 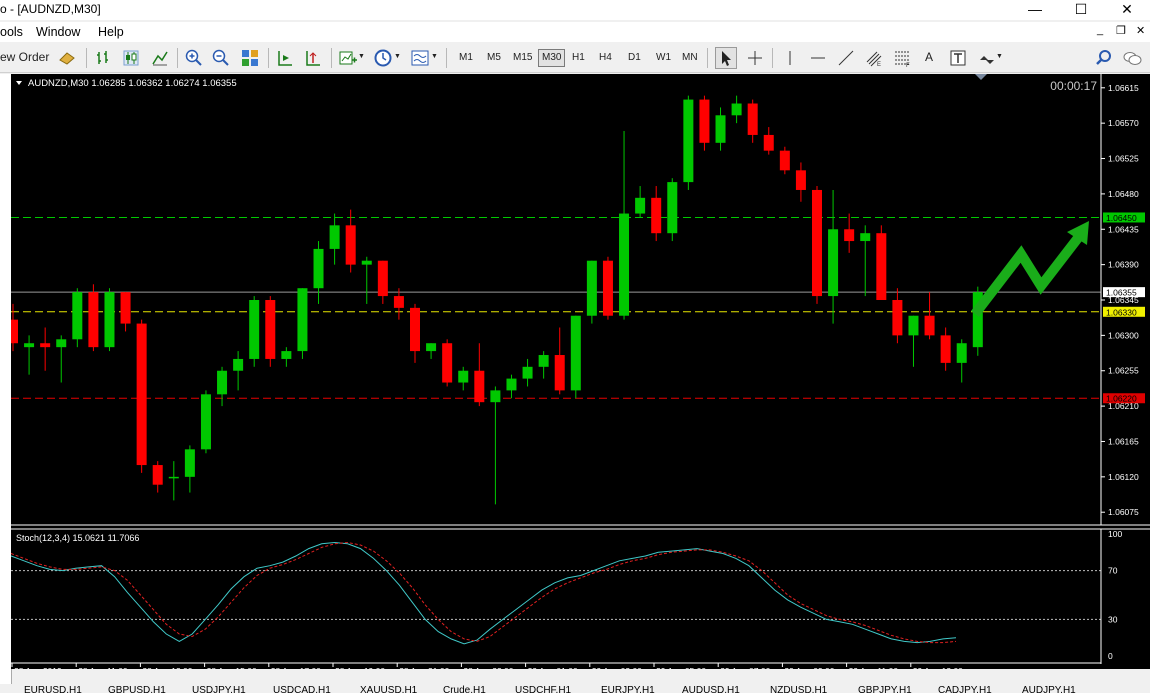 What do you see at coordinates (628, 689) in the screenshot?
I see `tab-eurjpy: EURJPY,H1` at bounding box center [628, 689].